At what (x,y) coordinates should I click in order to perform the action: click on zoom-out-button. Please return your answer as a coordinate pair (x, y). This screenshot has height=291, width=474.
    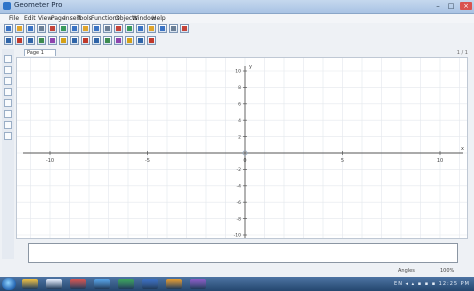
    Looking at the image, I should click on (118, 28).